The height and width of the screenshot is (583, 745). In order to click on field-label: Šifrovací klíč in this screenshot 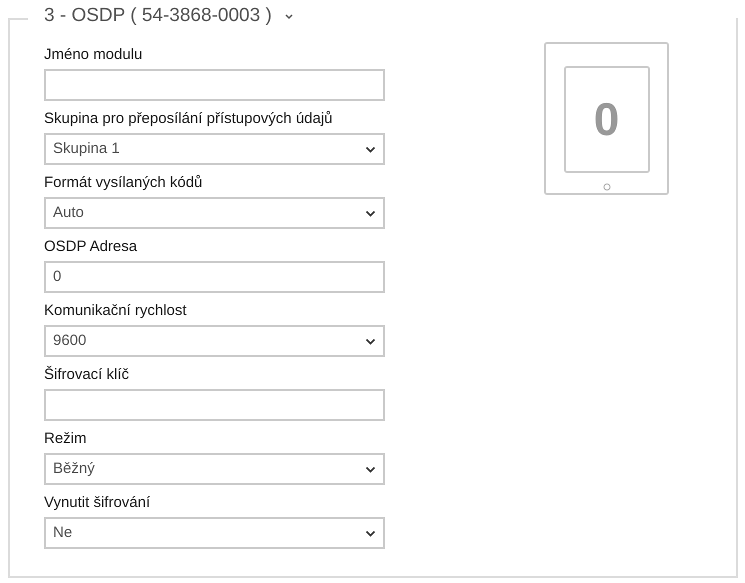, I will do `click(87, 375)`.